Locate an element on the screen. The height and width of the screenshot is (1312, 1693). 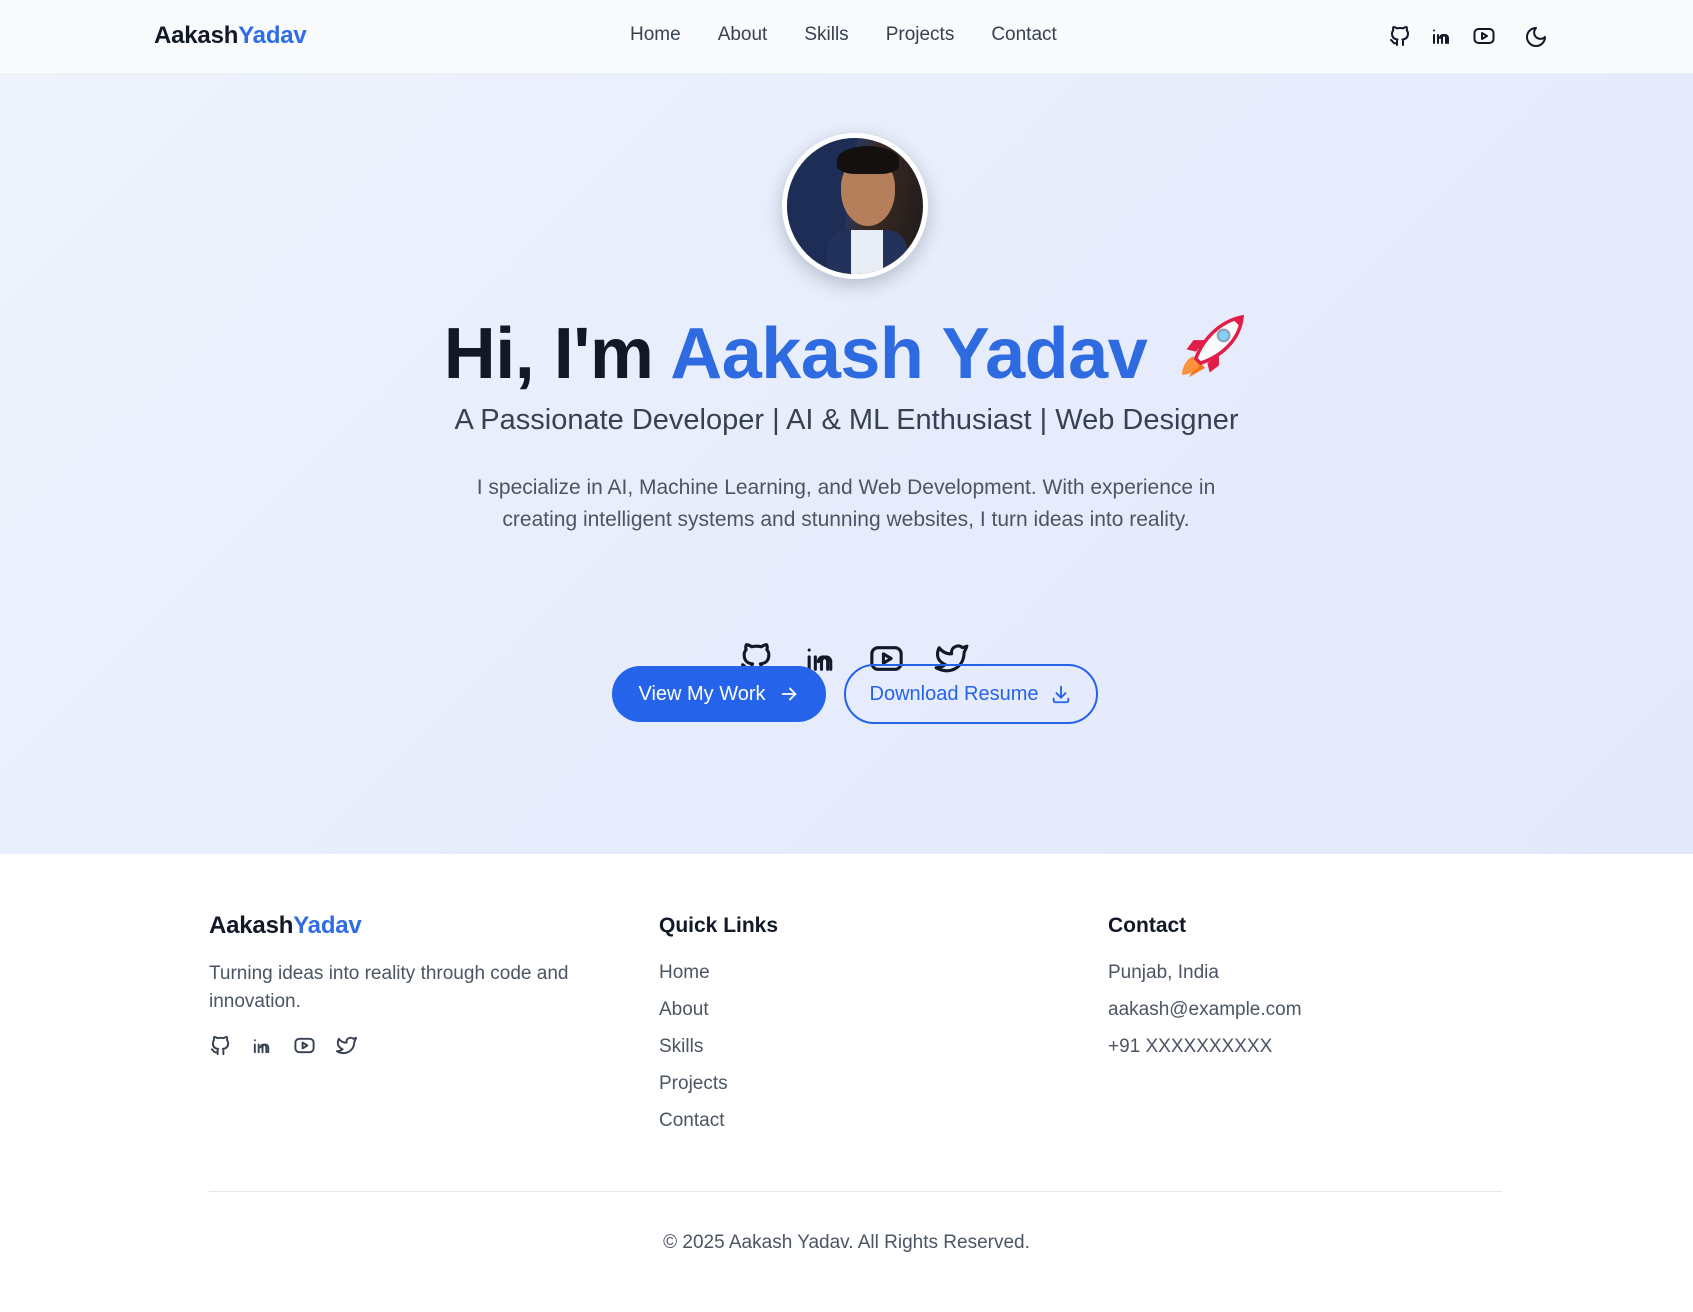
nav-link-home: Home is located at coordinates (655, 35).